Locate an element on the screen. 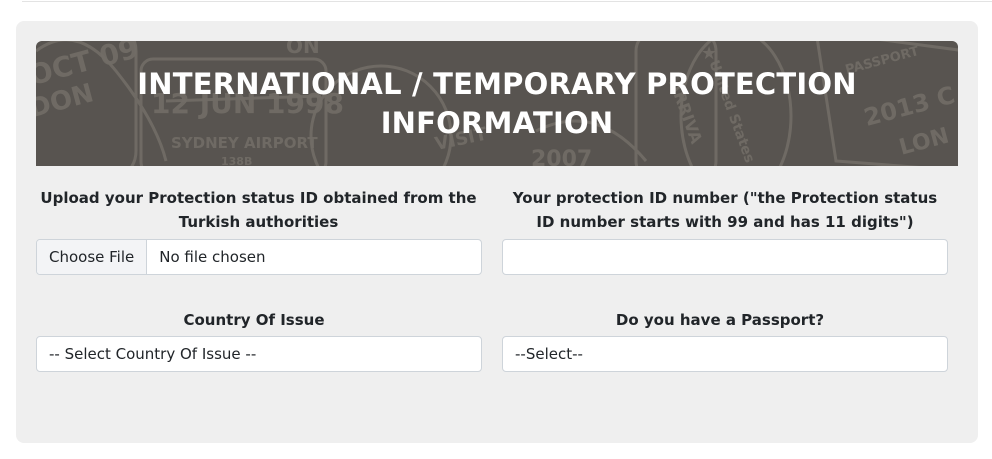  file-status-text: No file chosen is located at coordinates (212, 257).